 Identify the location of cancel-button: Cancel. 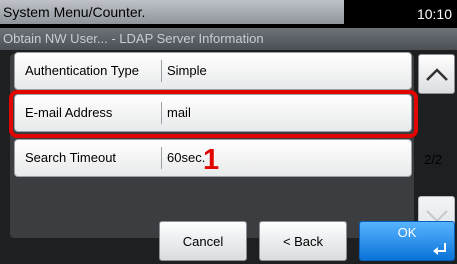
(203, 241).